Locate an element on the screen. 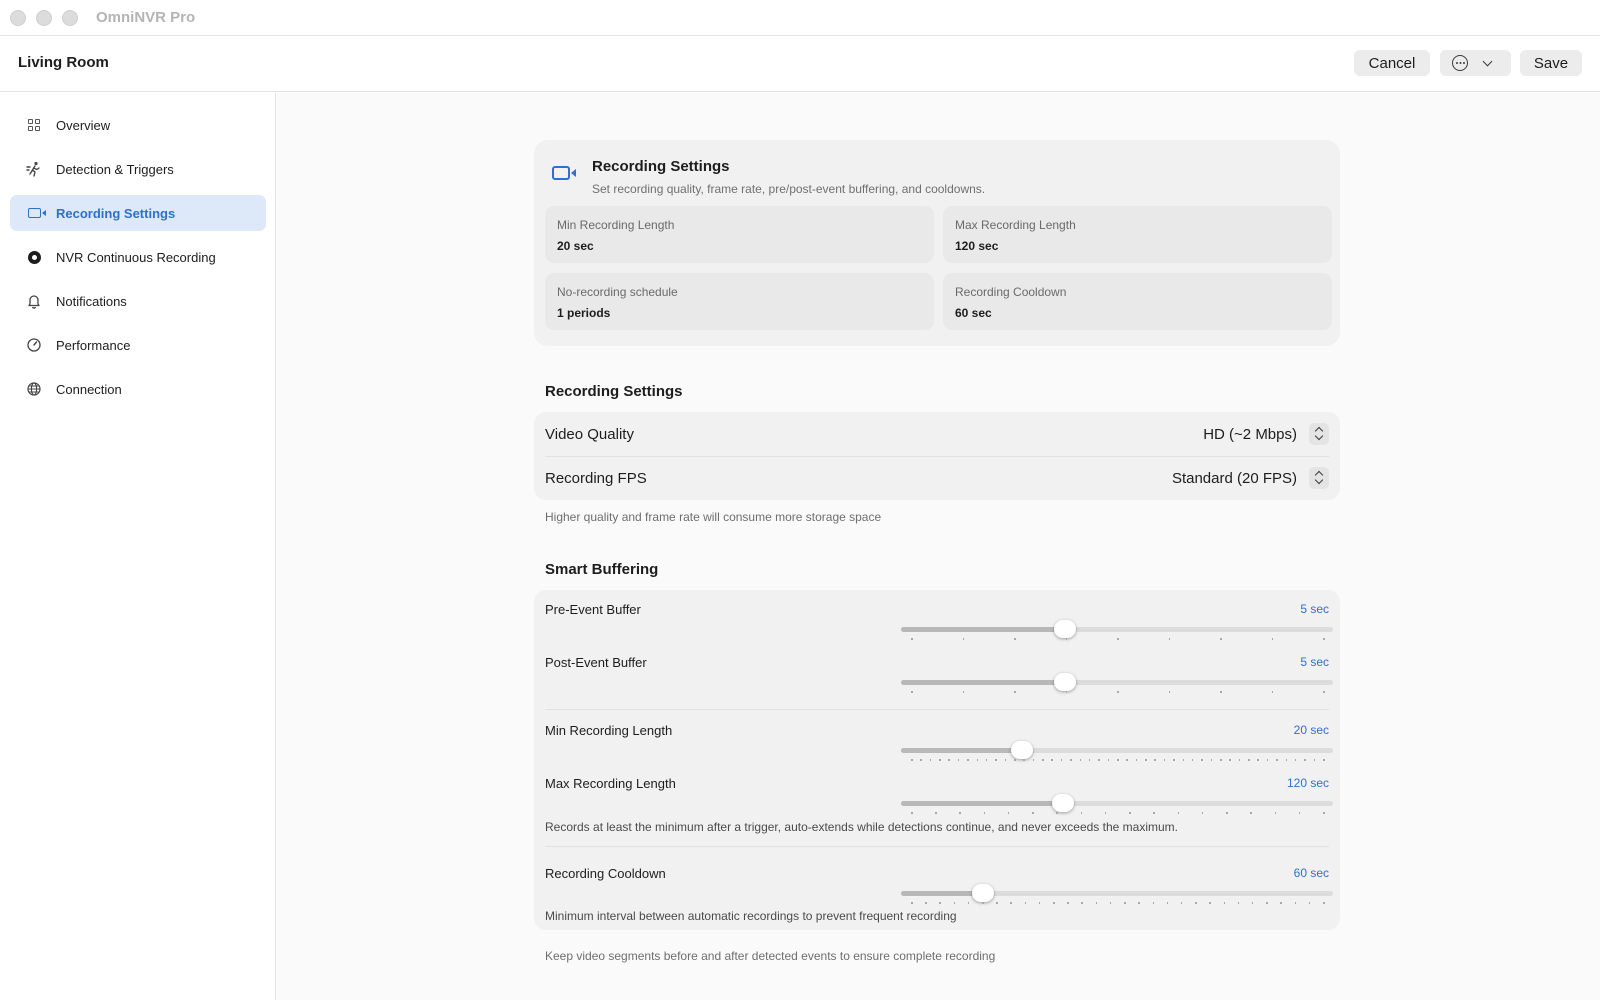 The height and width of the screenshot is (1000, 1600). min-recording-length-slider is located at coordinates (1117, 750).